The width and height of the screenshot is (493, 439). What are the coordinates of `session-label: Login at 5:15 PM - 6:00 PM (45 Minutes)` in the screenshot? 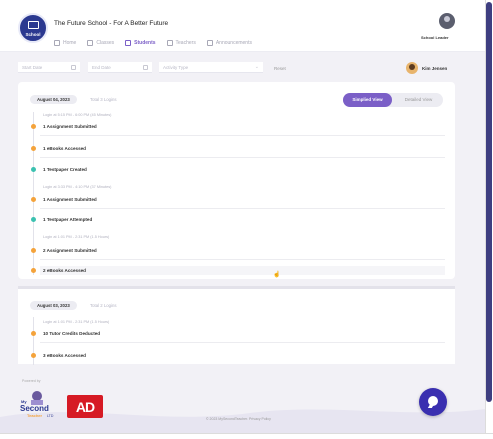 It's located at (77, 115).